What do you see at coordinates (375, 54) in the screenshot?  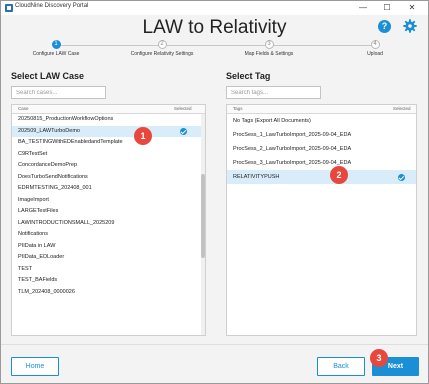 I see `step-label: Upload` at bounding box center [375, 54].